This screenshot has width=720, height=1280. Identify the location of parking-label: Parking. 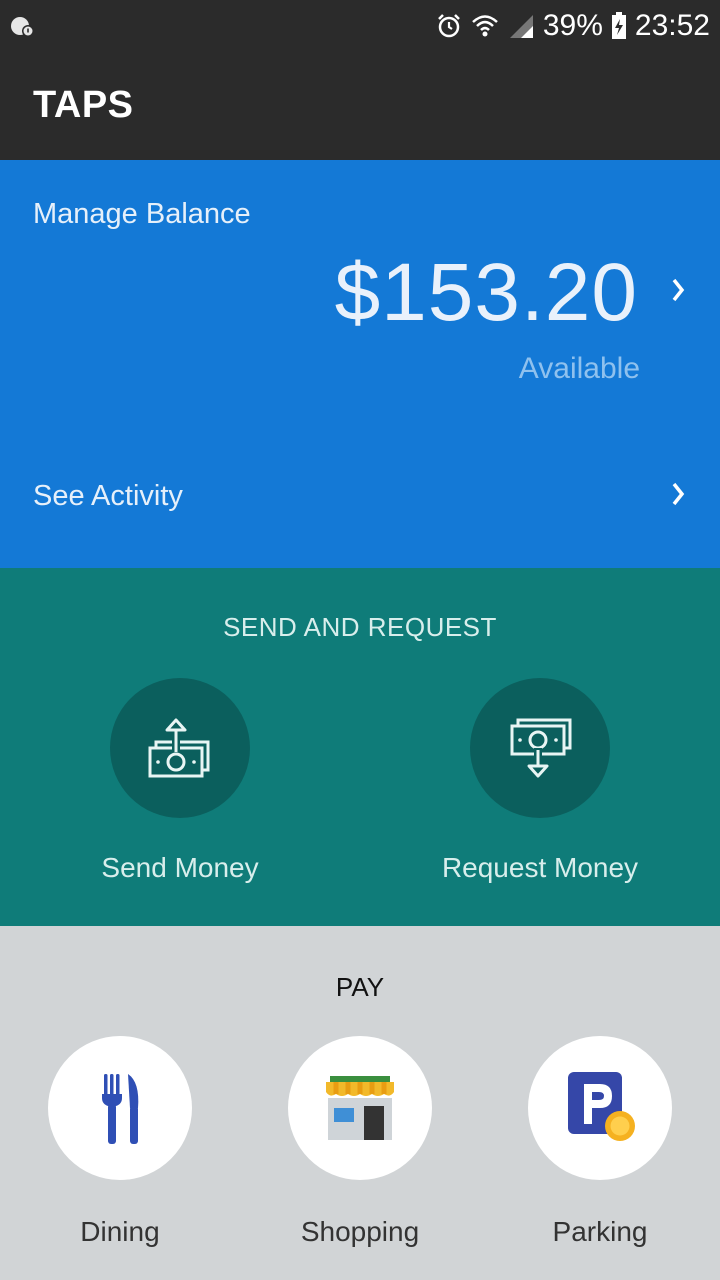
(600, 1232).